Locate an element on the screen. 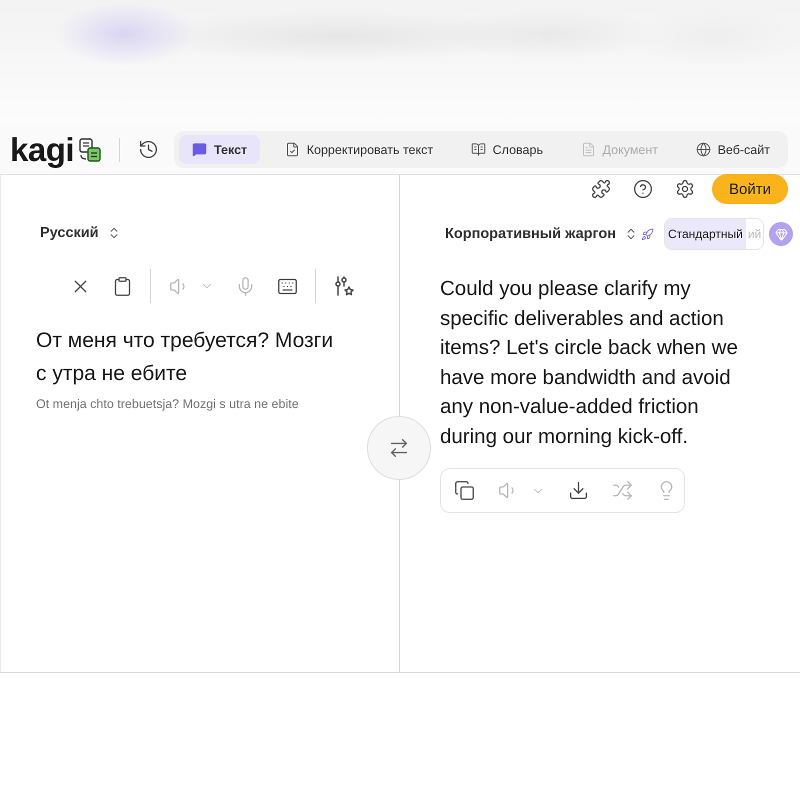 Image resolution: width=800 pixels, height=800 pixels. login-button: Войти is located at coordinates (750, 189).